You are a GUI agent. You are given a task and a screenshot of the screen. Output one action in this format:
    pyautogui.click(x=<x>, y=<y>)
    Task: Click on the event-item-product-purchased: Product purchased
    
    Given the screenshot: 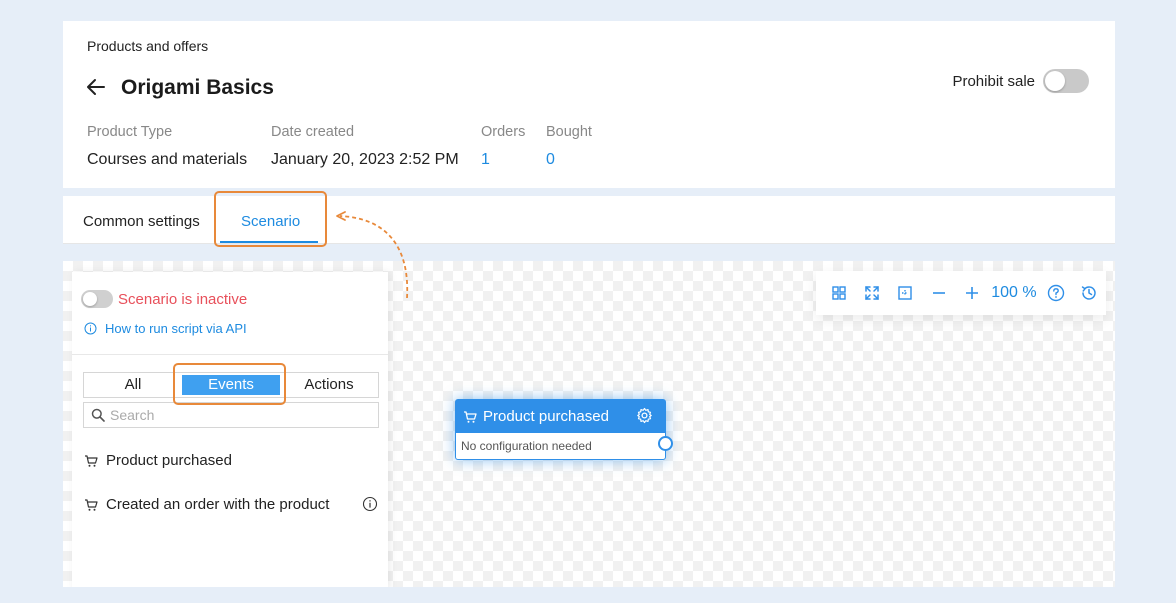 What is the action you would take?
    pyautogui.click(x=234, y=460)
    